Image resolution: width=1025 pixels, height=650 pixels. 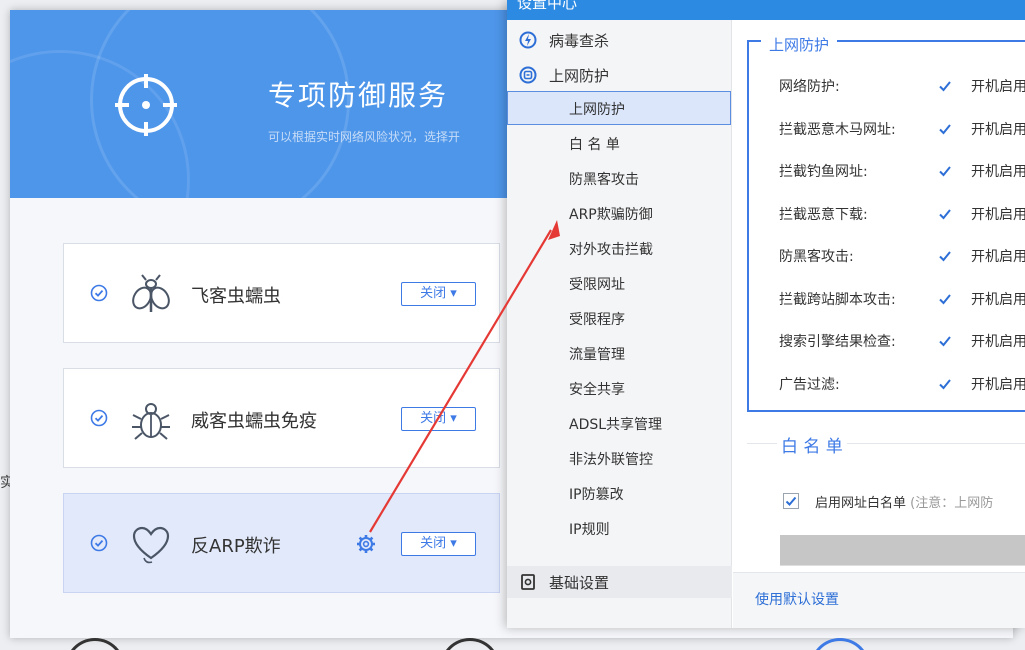 I want to click on nav-sub-anti-hacker: 防黑客攻击, so click(x=619, y=178).